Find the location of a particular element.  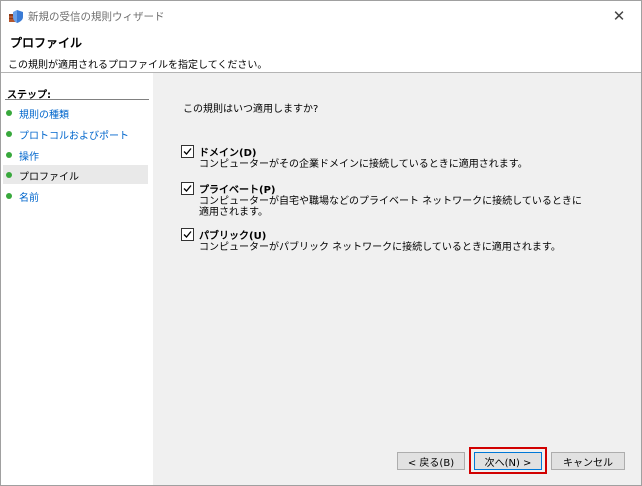

step-label: 規則の種類 is located at coordinates (44, 115).